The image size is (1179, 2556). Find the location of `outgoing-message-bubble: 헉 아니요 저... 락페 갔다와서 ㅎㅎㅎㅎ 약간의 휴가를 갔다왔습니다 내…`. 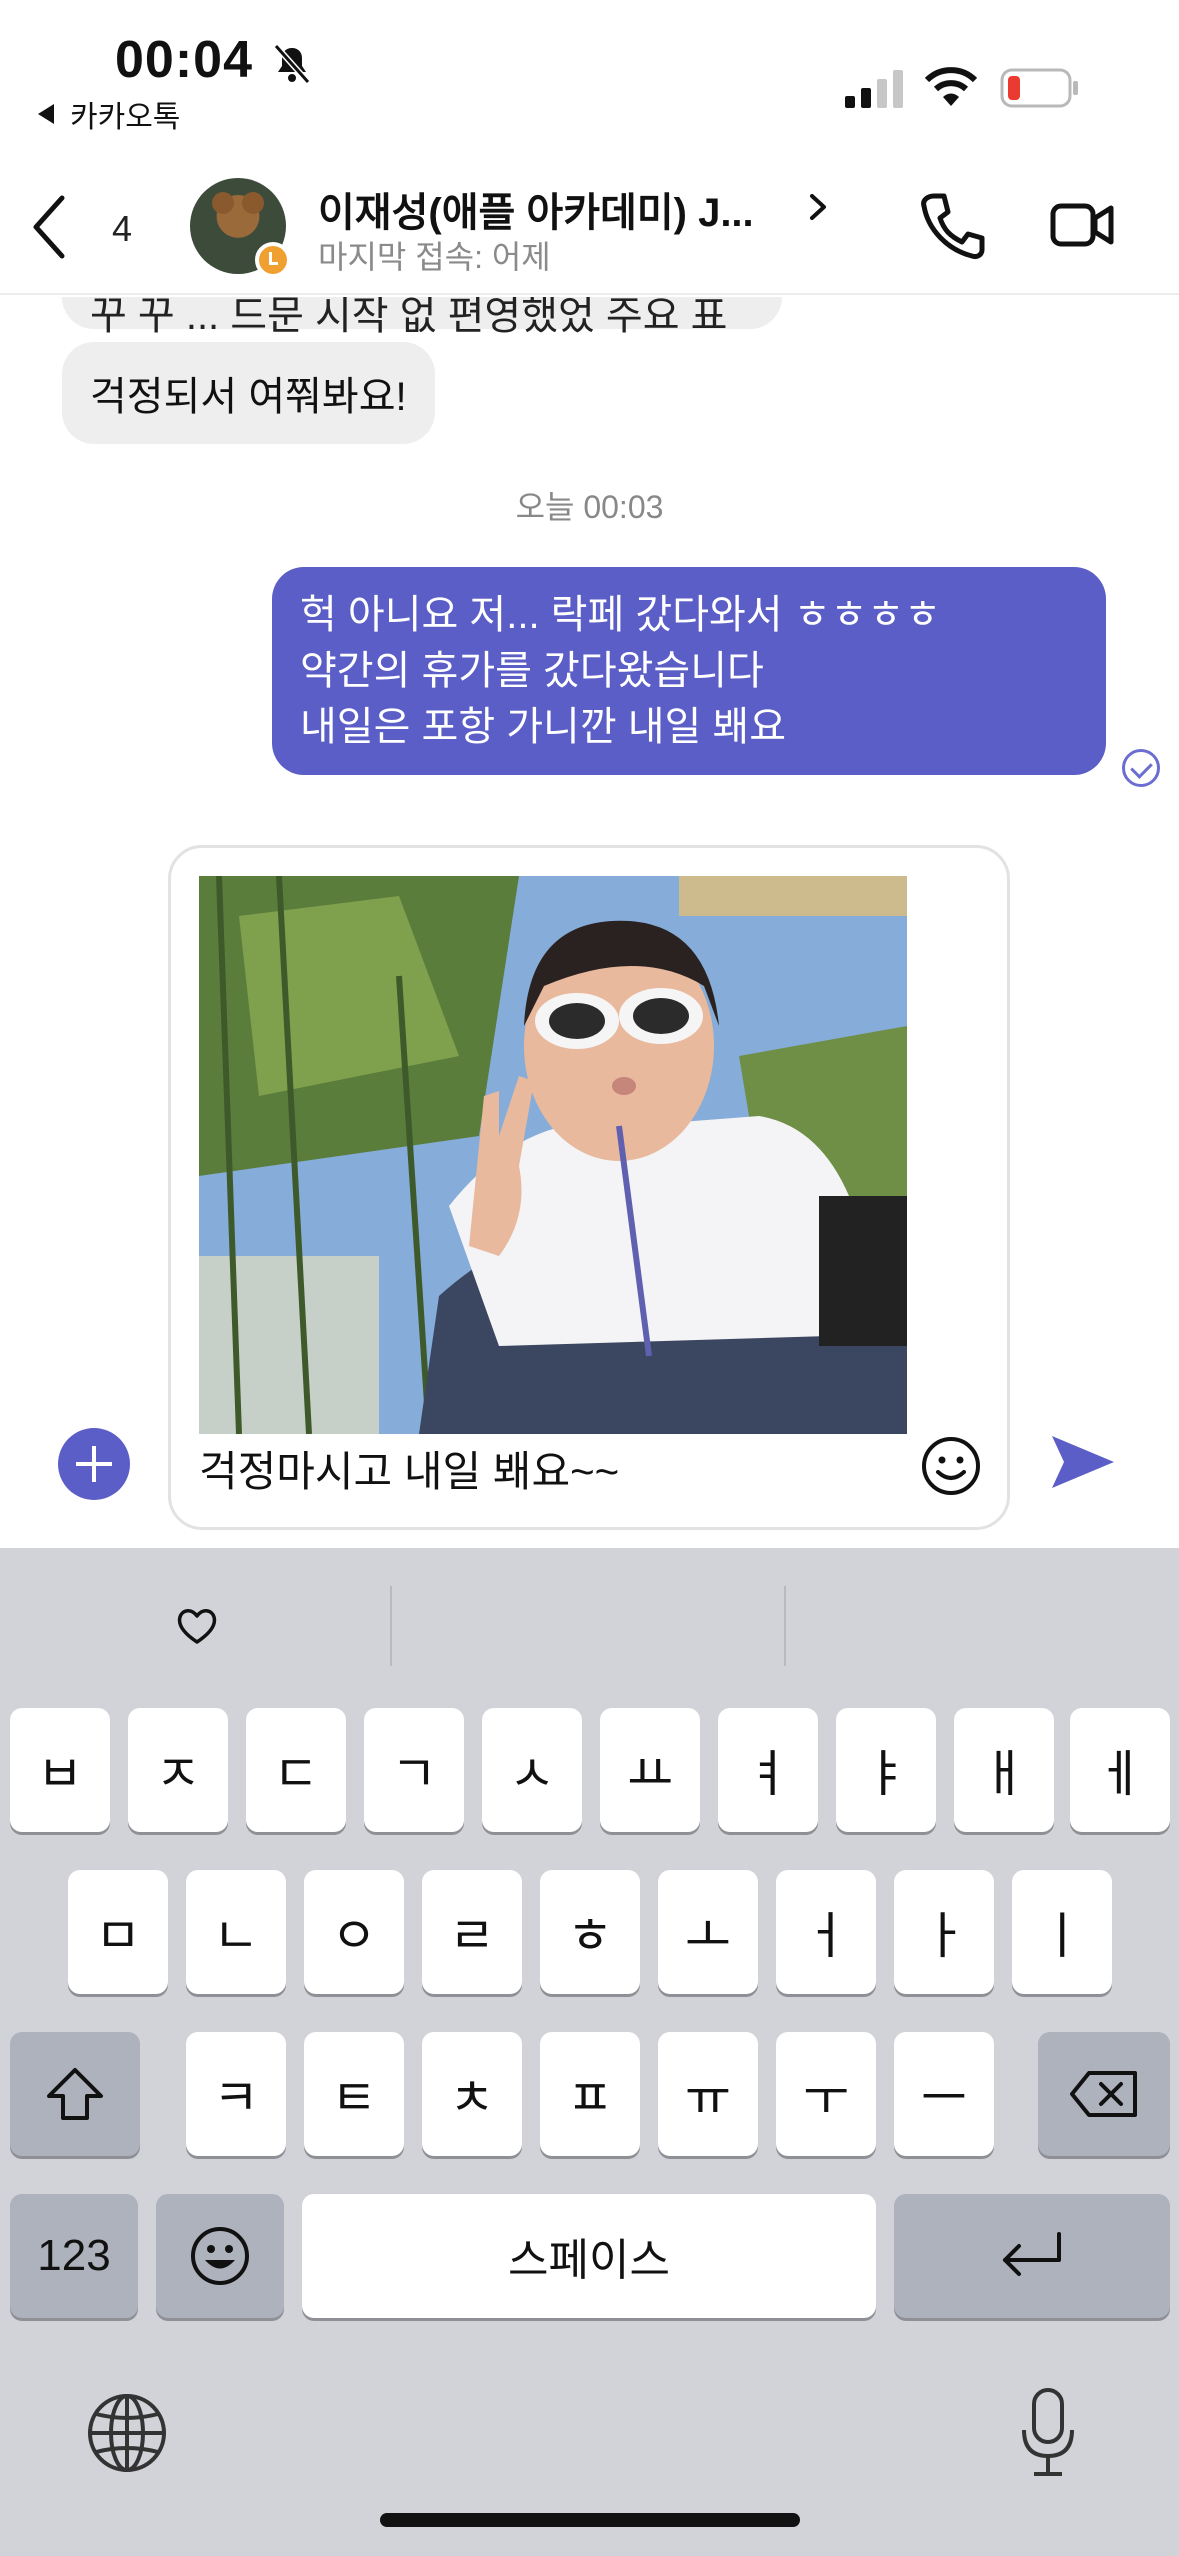

outgoing-message-bubble: 헉 아니요 저... 락페 갔다와서 ㅎㅎㅎㅎ 약간의 휴가를 갔다왔습니다 내… is located at coordinates (689, 671).